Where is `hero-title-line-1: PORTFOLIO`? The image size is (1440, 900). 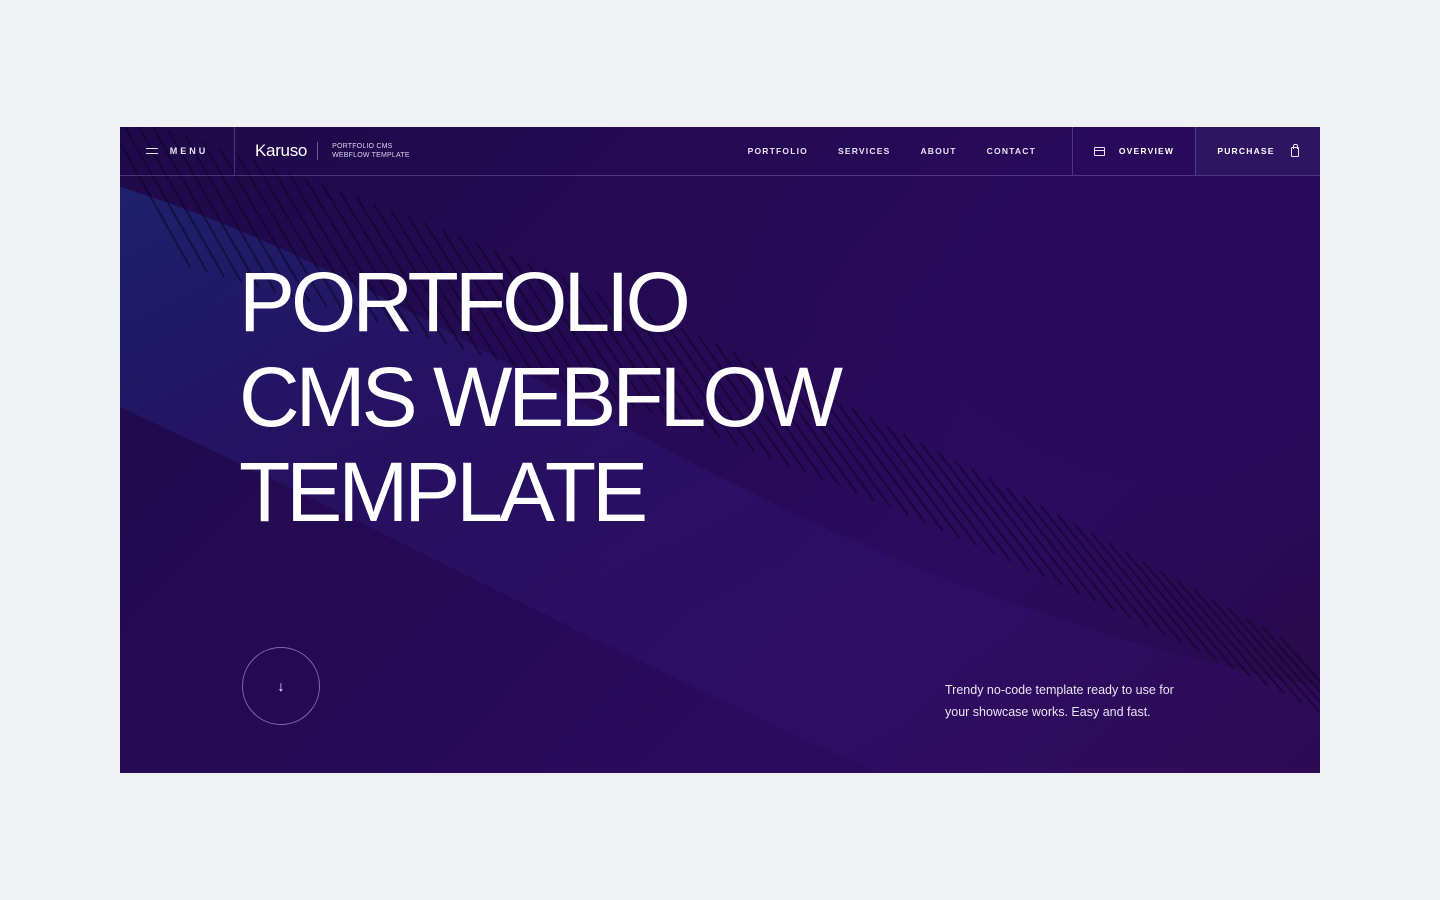
hero-title-line-1: PORTFOLIO is located at coordinates (465, 302).